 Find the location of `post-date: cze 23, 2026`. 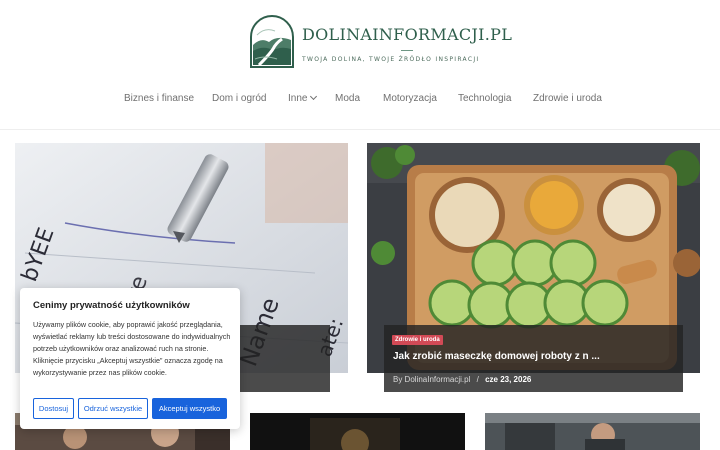

post-date: cze 23, 2026 is located at coordinates (508, 379).